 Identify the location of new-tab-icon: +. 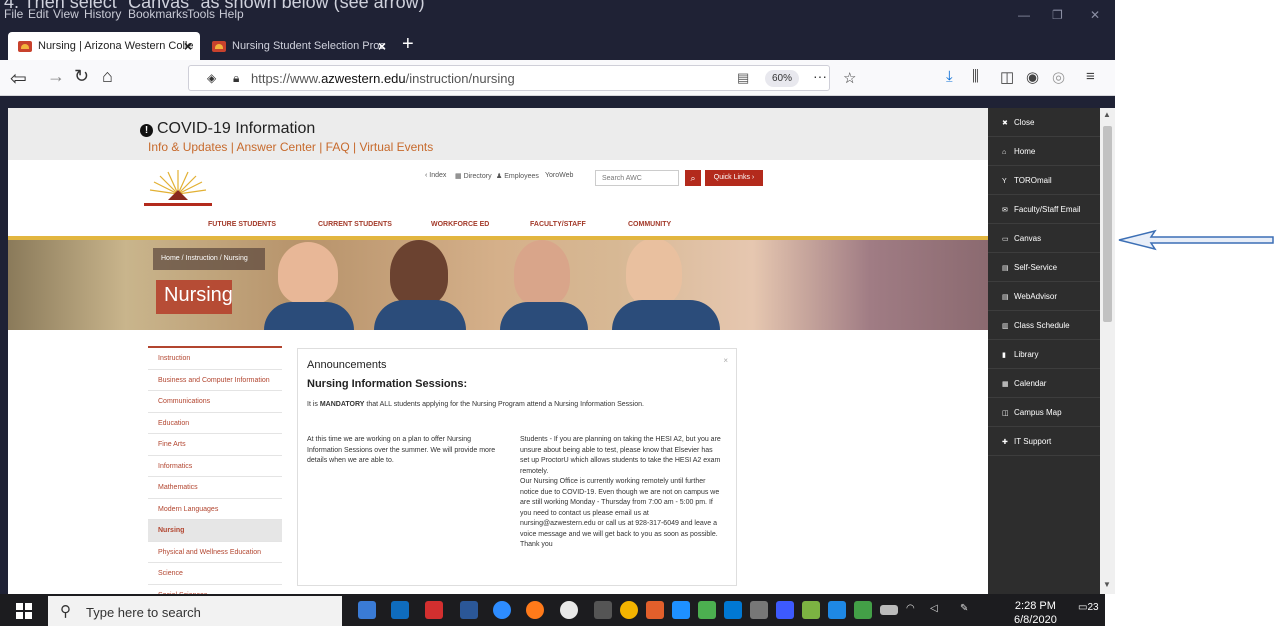
(408, 44).